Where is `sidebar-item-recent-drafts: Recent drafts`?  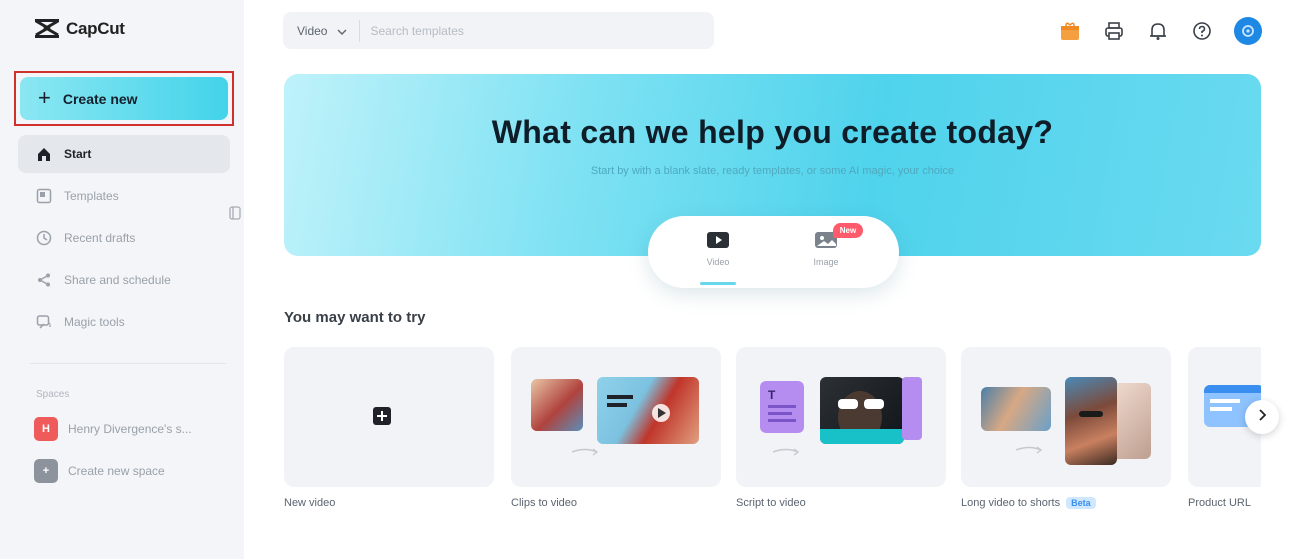
sidebar-item-recent-drafts: Recent drafts is located at coordinates (124, 238).